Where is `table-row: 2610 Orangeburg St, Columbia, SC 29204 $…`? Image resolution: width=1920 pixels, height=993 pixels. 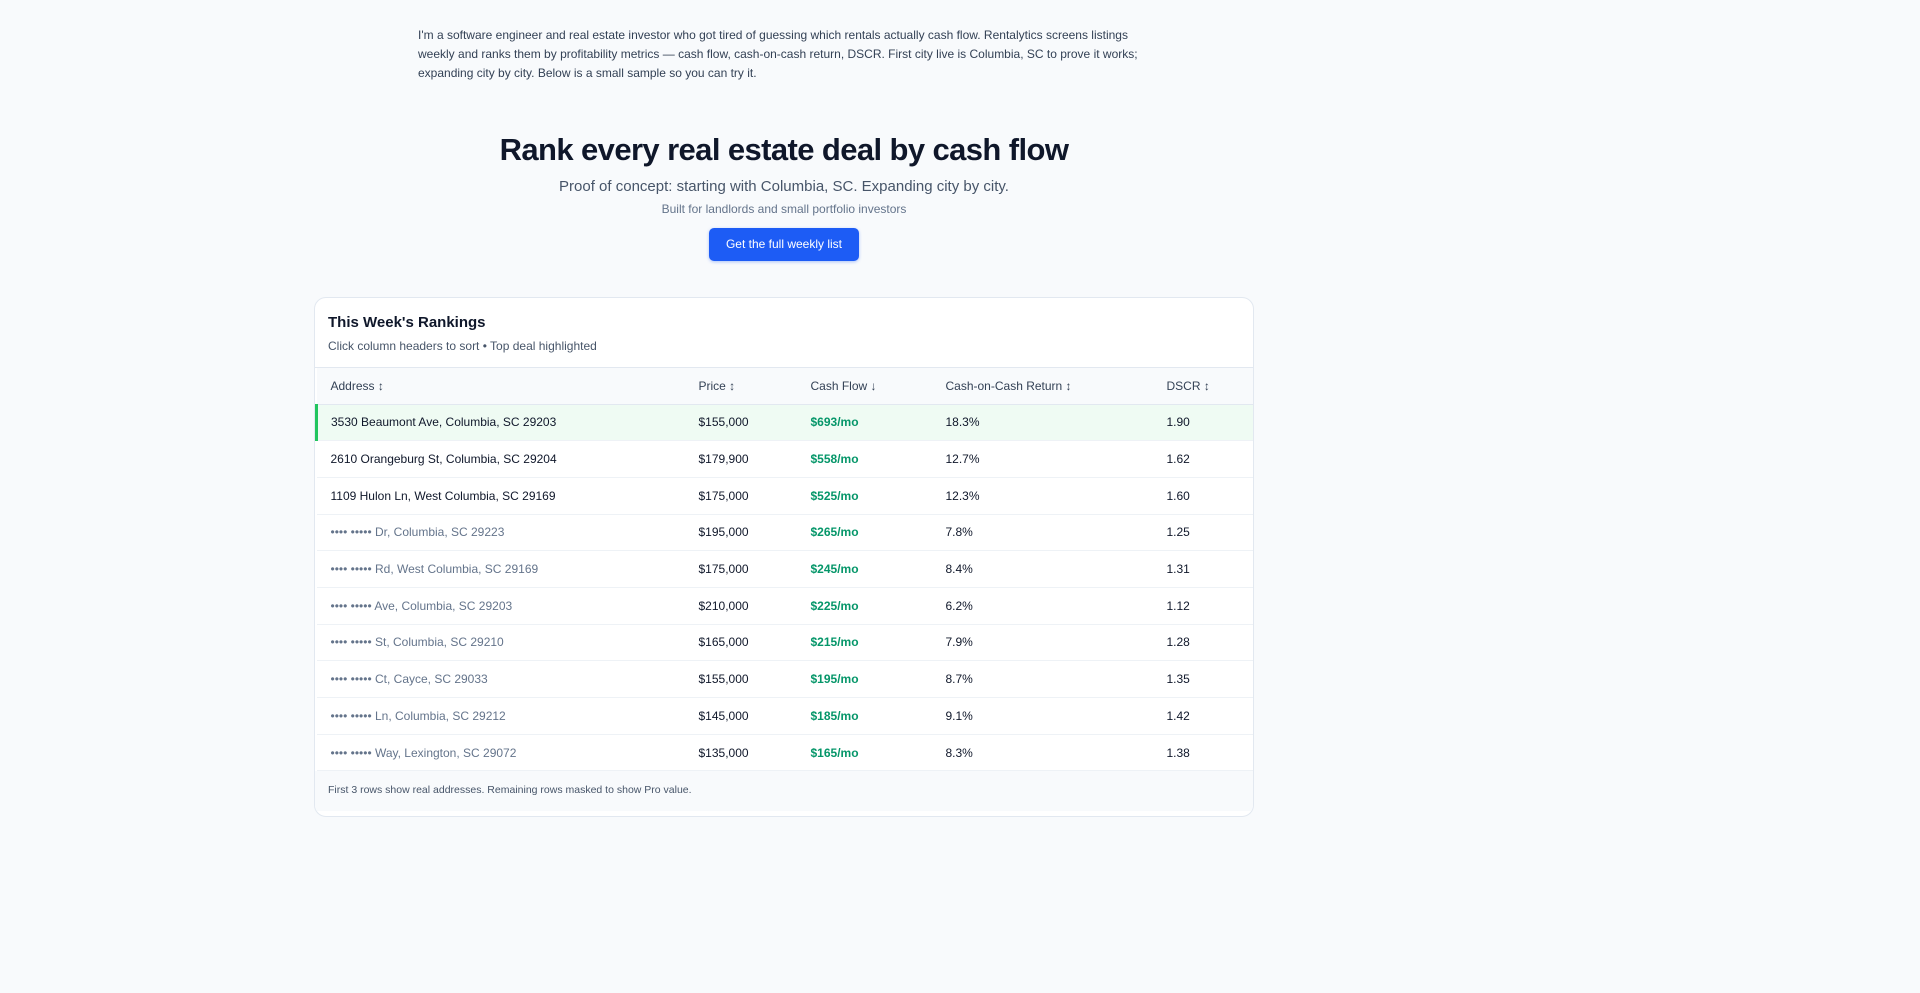
table-row: 2610 Orangeburg St, Columbia, SC 29204 $… is located at coordinates (784, 459).